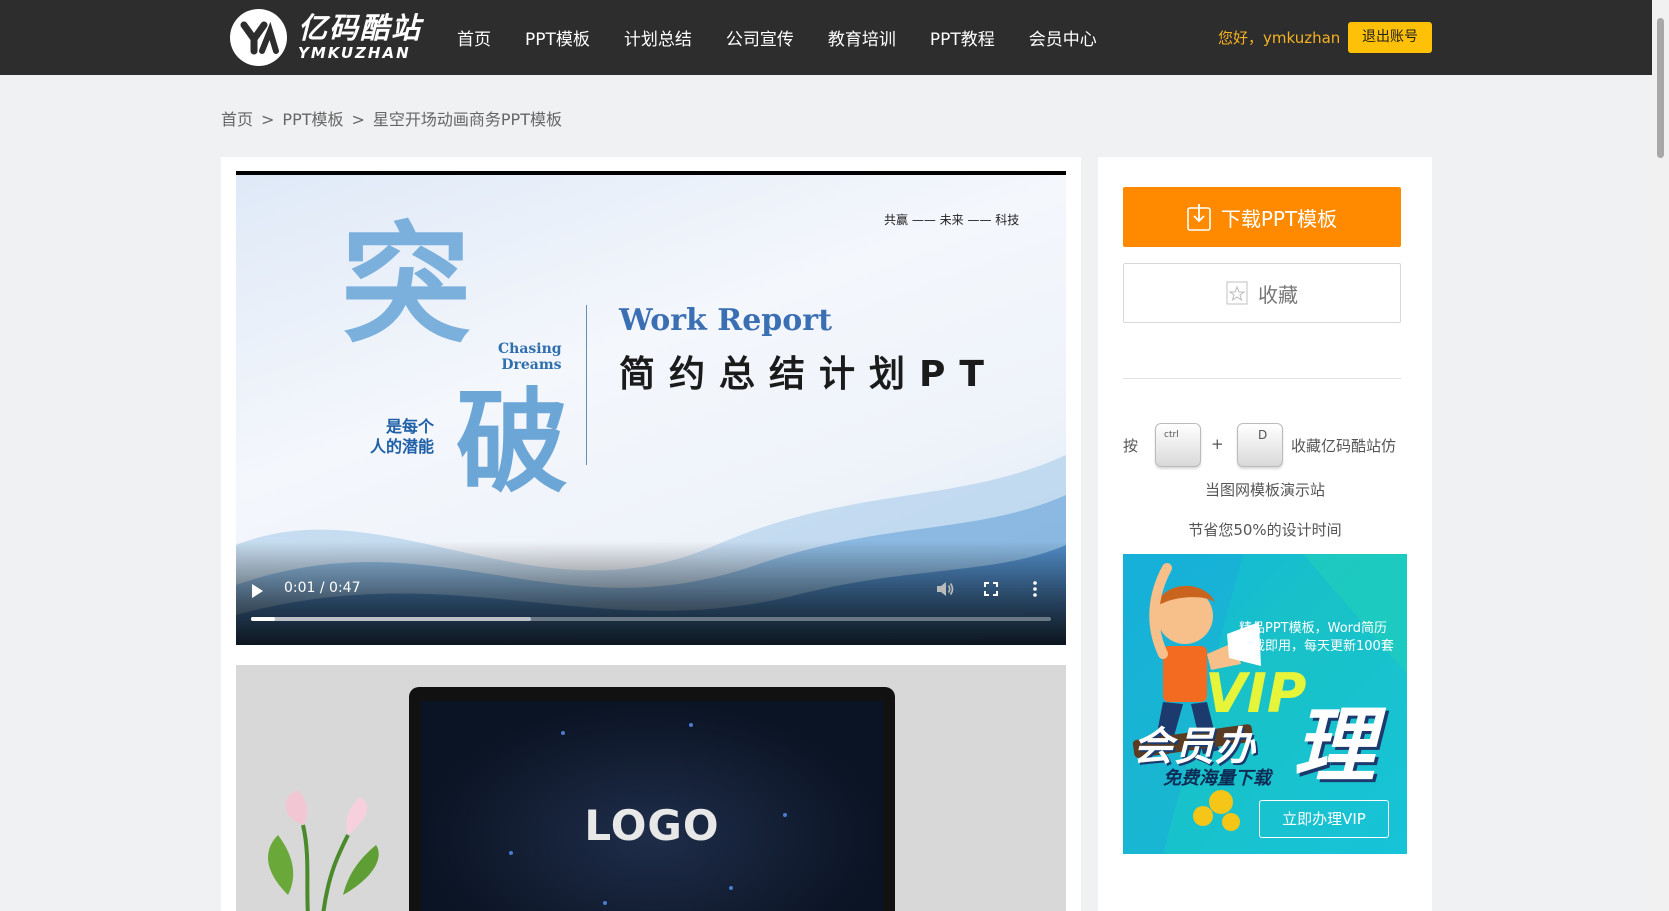 The width and height of the screenshot is (1669, 911). Describe the element at coordinates (323, 850) in the screenshot. I see `flower-decoration-icon` at that location.